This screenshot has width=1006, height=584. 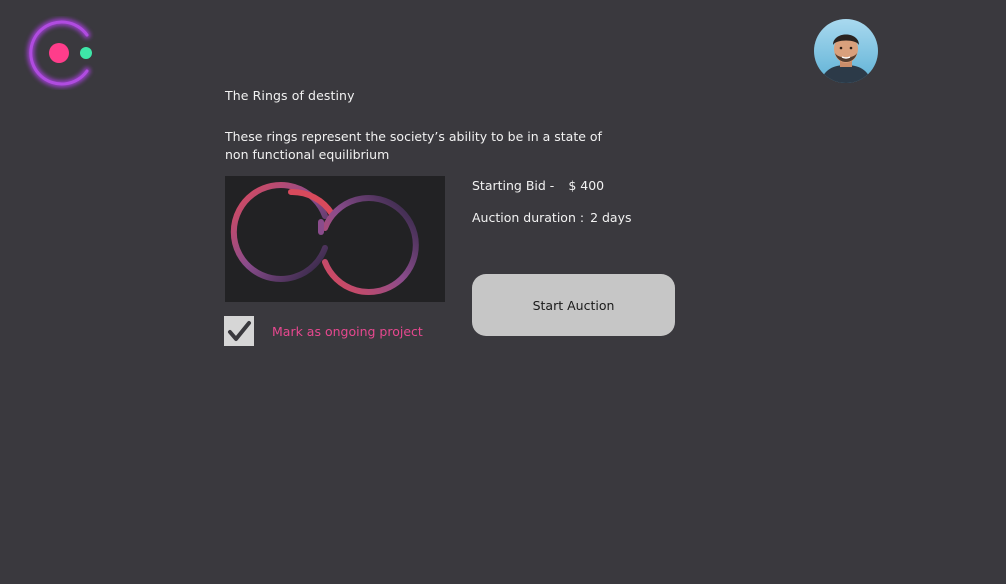 I want to click on starting-bid-row: Starting Bid - $ 400, so click(x=538, y=185).